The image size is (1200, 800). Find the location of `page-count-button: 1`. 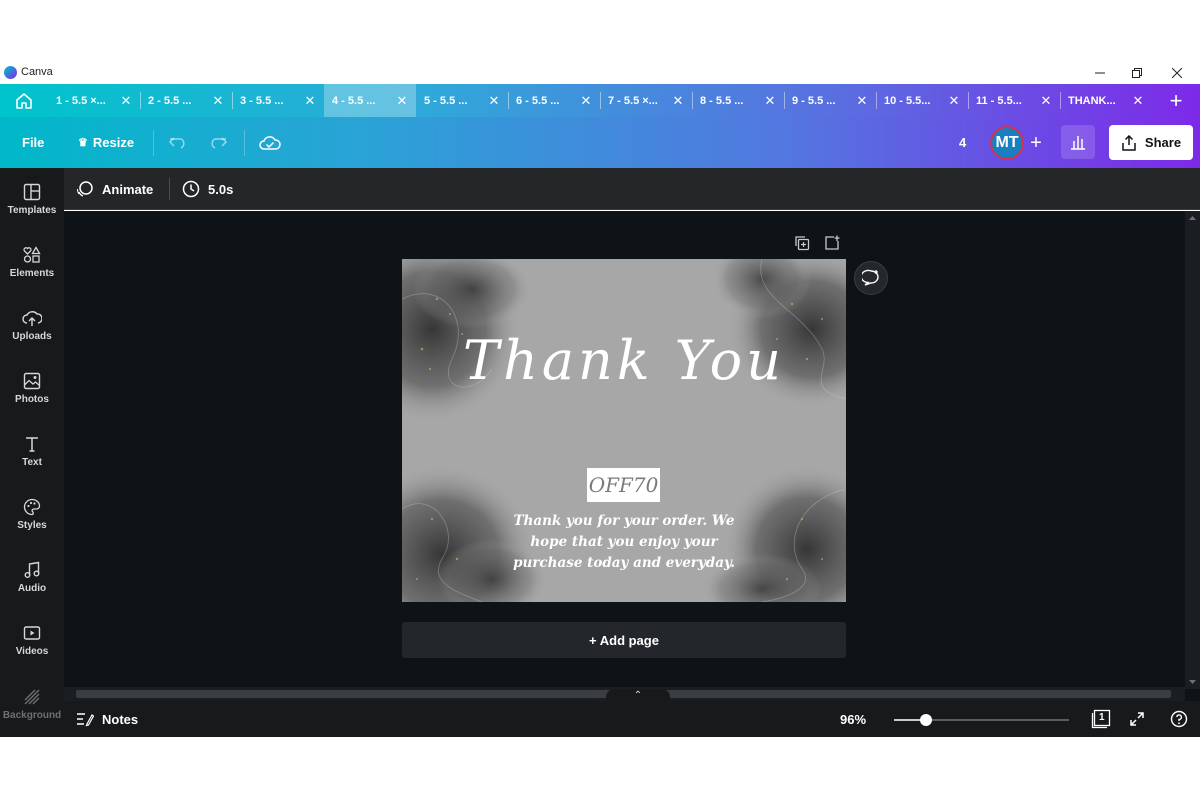

page-count-button: 1 is located at coordinates (1101, 719).